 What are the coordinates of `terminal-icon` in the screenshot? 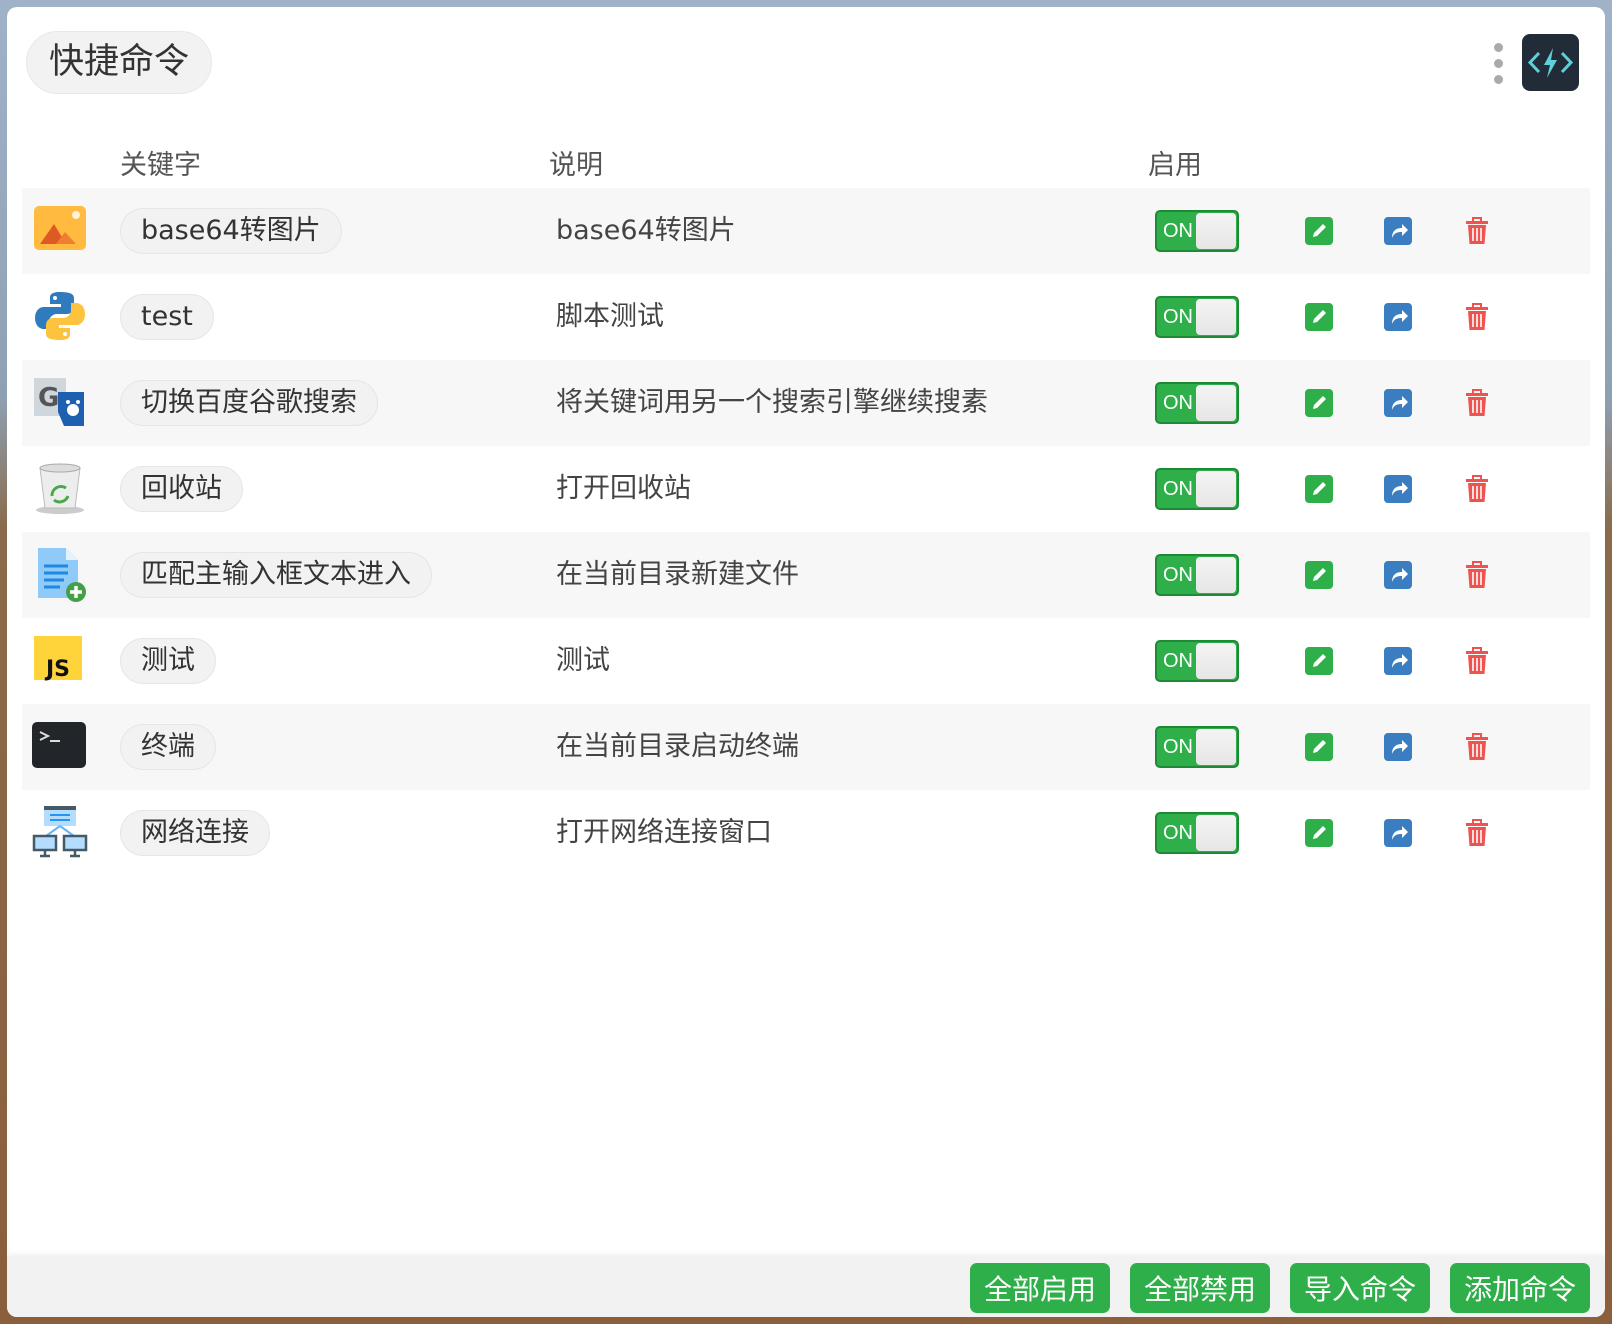 It's located at (60, 746).